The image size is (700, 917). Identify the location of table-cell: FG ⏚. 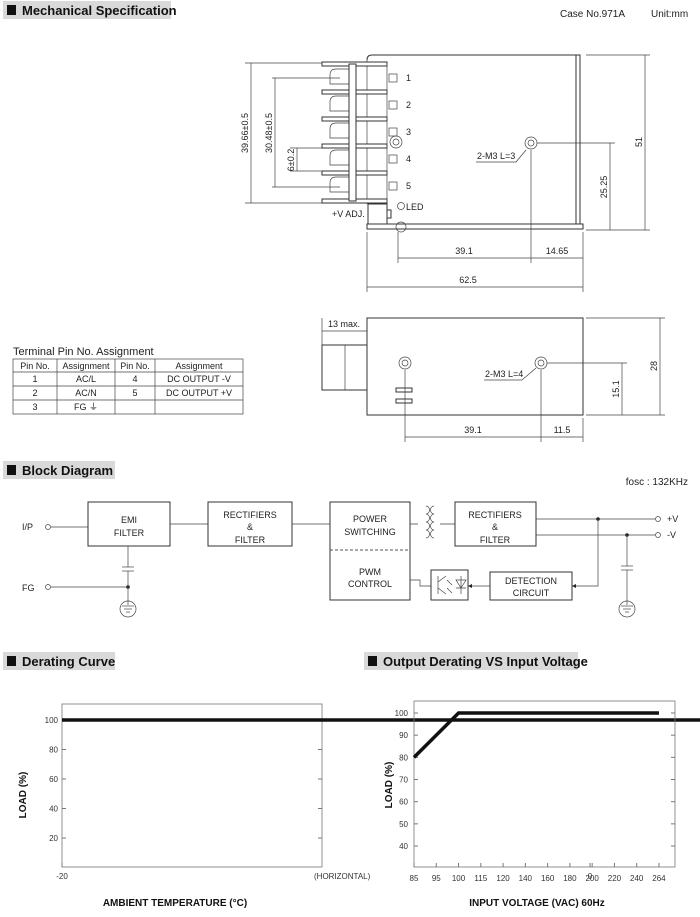
(86, 407).